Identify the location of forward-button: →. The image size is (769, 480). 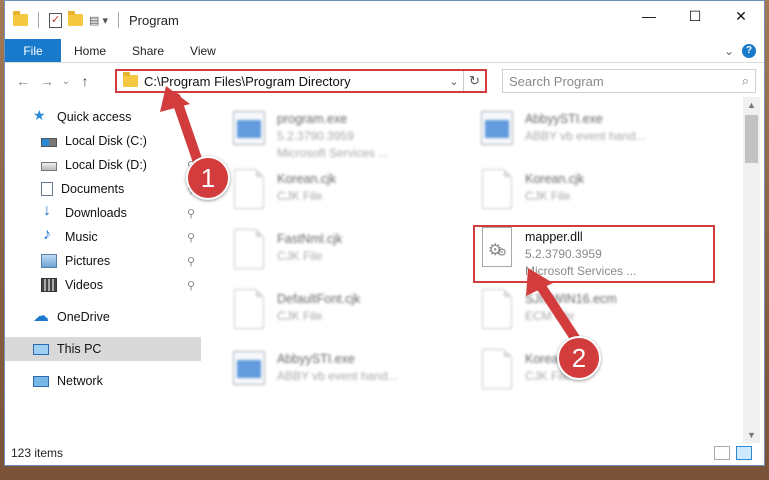
(47, 81).